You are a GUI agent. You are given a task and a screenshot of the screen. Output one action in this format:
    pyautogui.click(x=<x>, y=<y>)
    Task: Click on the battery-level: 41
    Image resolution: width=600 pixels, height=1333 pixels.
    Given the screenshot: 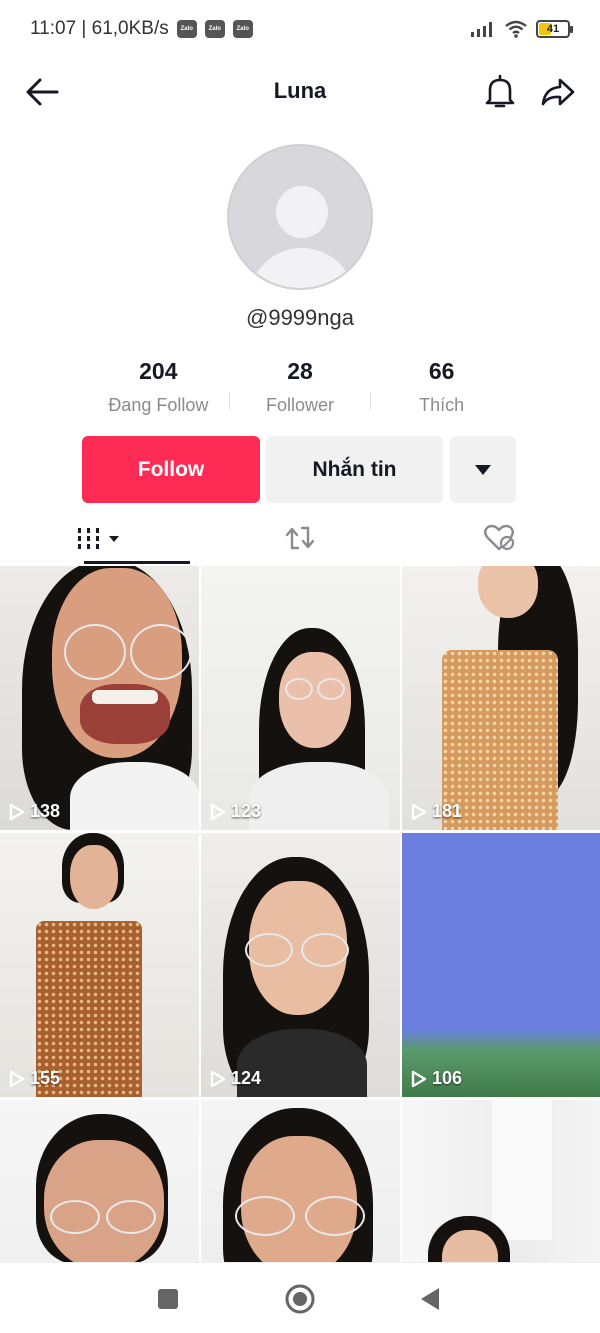 What is the action you would take?
    pyautogui.click(x=553, y=29)
    